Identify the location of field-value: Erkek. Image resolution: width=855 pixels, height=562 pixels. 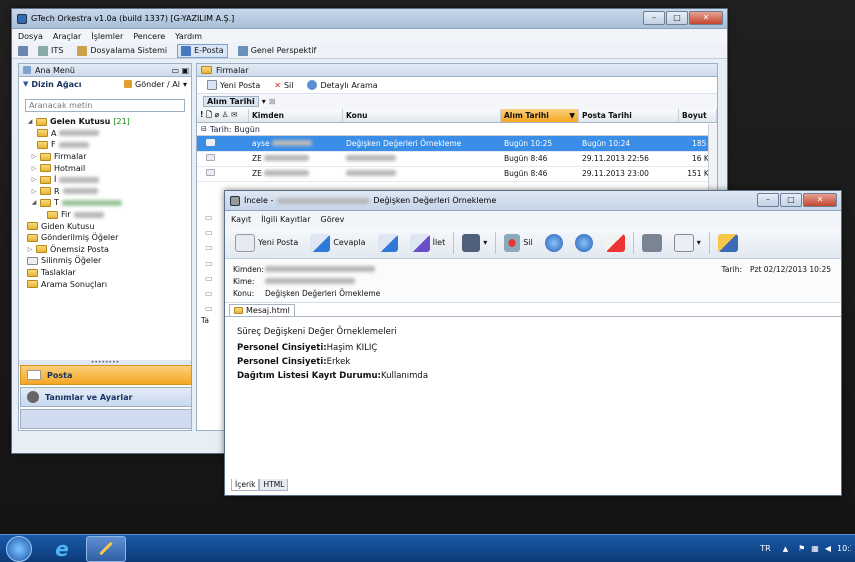
(338, 362).